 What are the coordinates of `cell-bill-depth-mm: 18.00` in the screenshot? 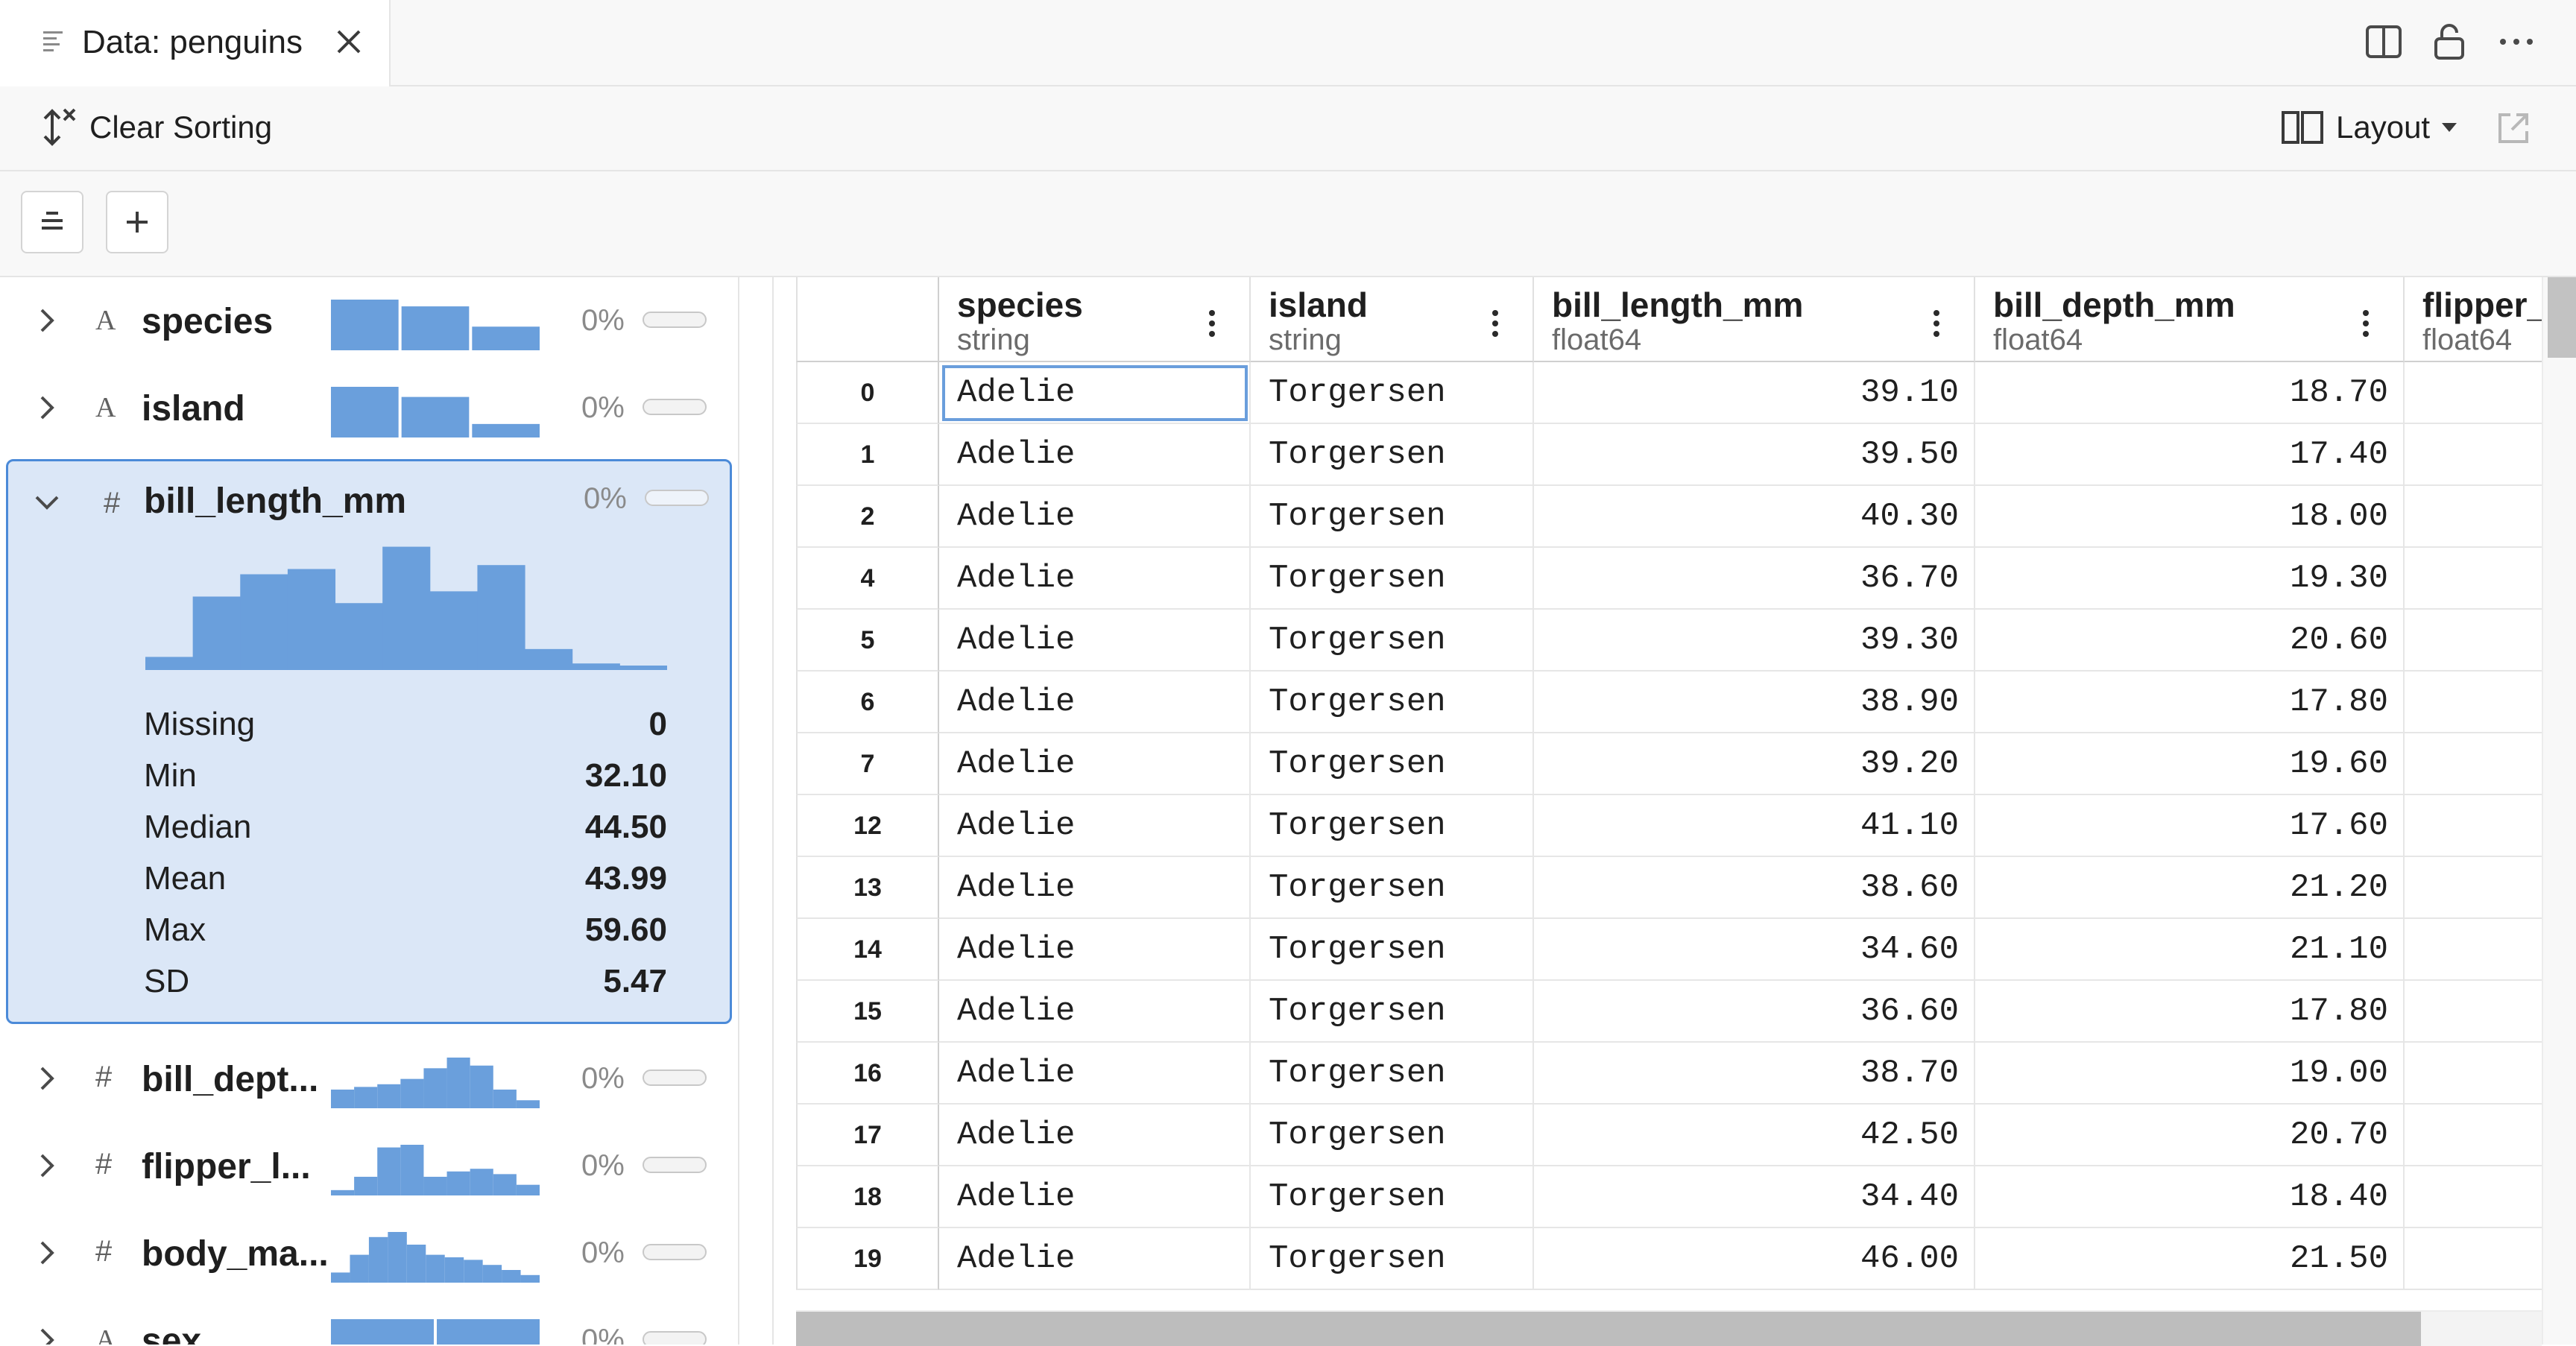 It's located at (2190, 517).